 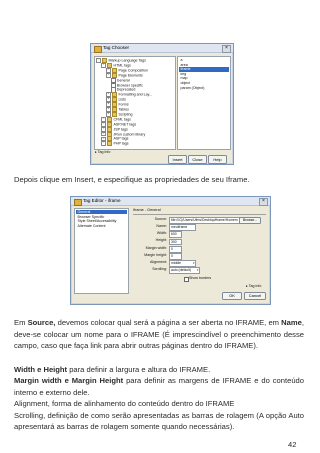 What do you see at coordinates (161, 240) in the screenshot?
I see `field-label: Height:` at bounding box center [161, 240].